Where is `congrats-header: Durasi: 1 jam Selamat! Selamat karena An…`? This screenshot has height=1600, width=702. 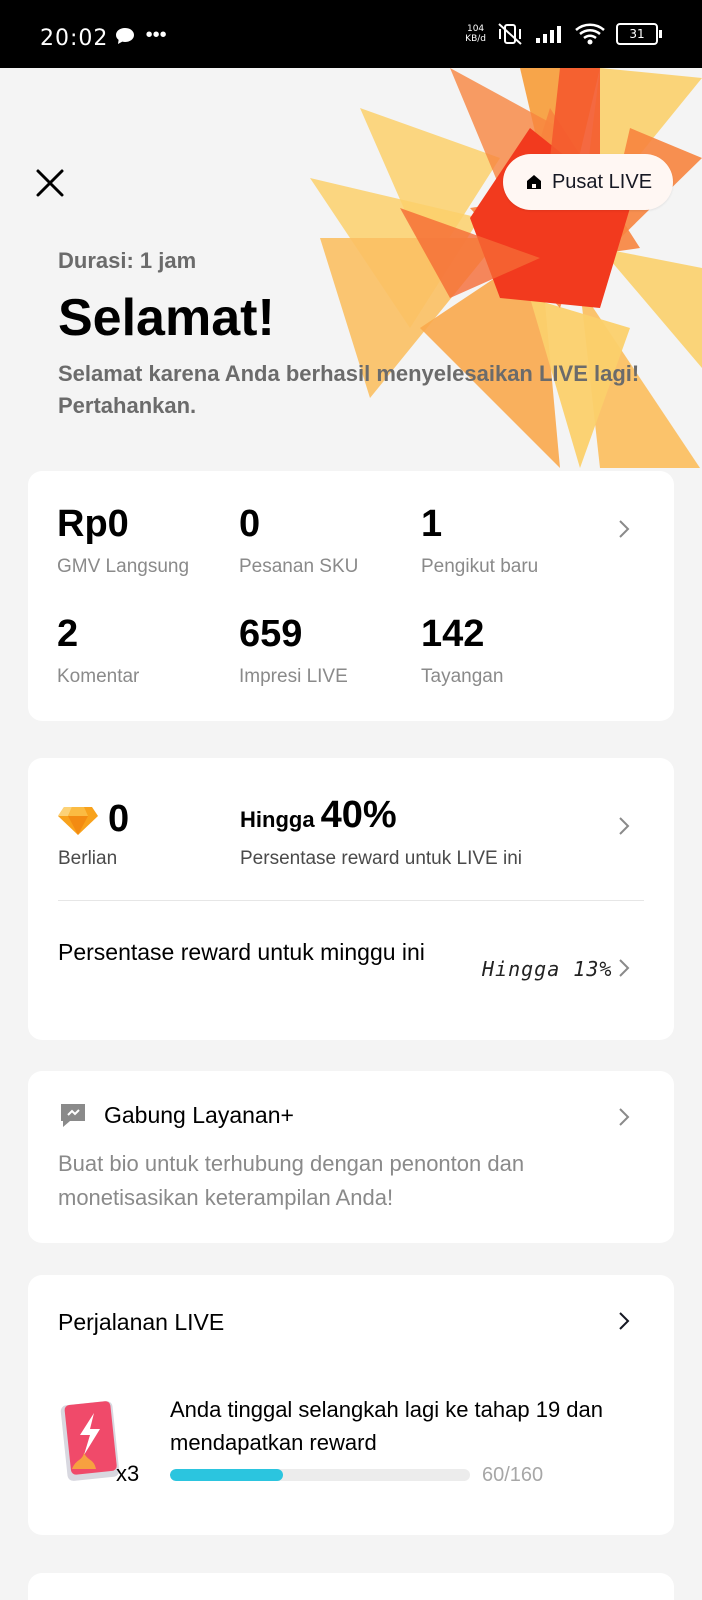
congrats-header: Durasi: 1 jam Selamat! Selamat karena An… is located at coordinates (368, 335).